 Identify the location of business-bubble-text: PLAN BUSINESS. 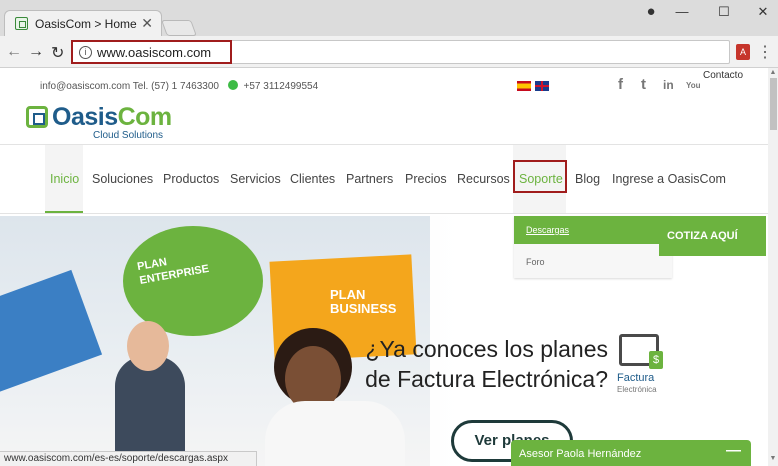
(363, 302).